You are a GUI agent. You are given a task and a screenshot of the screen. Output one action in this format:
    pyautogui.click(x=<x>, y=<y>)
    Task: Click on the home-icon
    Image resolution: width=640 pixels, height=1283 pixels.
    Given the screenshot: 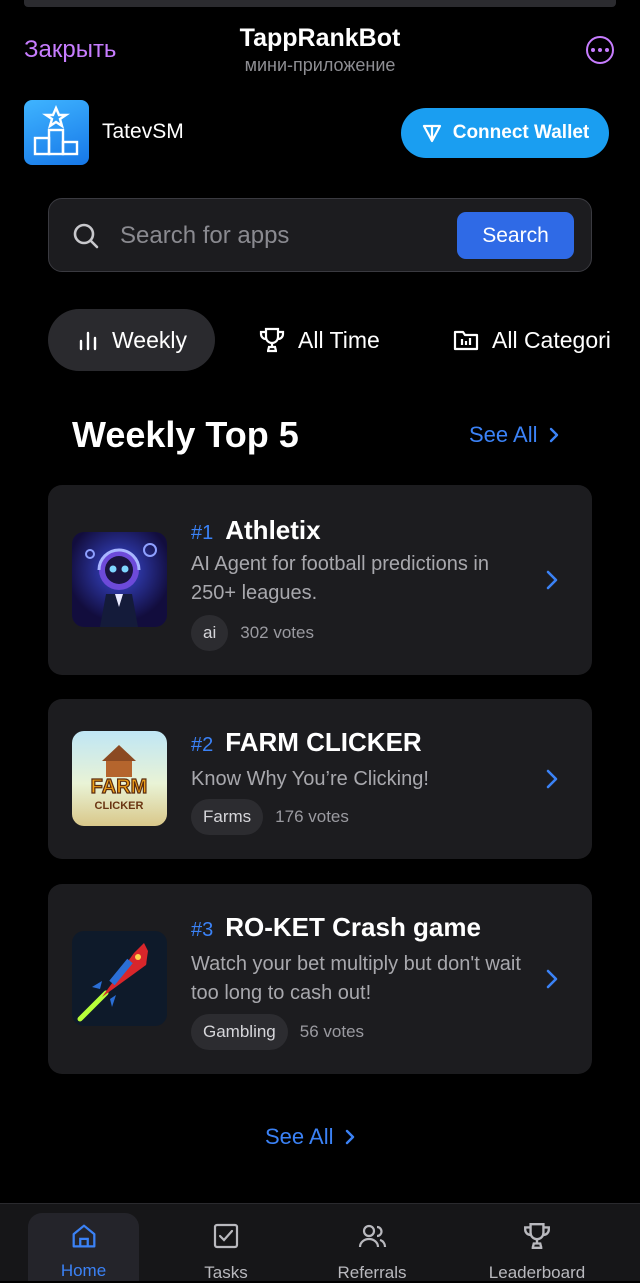 What is the action you would take?
    pyautogui.click(x=83, y=1236)
    